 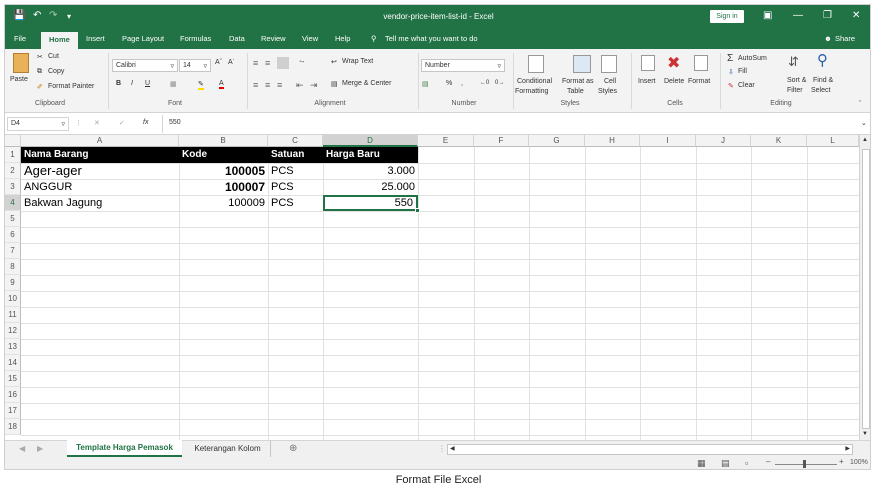 I want to click on format-as-table-label-2: Table, so click(x=575, y=91).